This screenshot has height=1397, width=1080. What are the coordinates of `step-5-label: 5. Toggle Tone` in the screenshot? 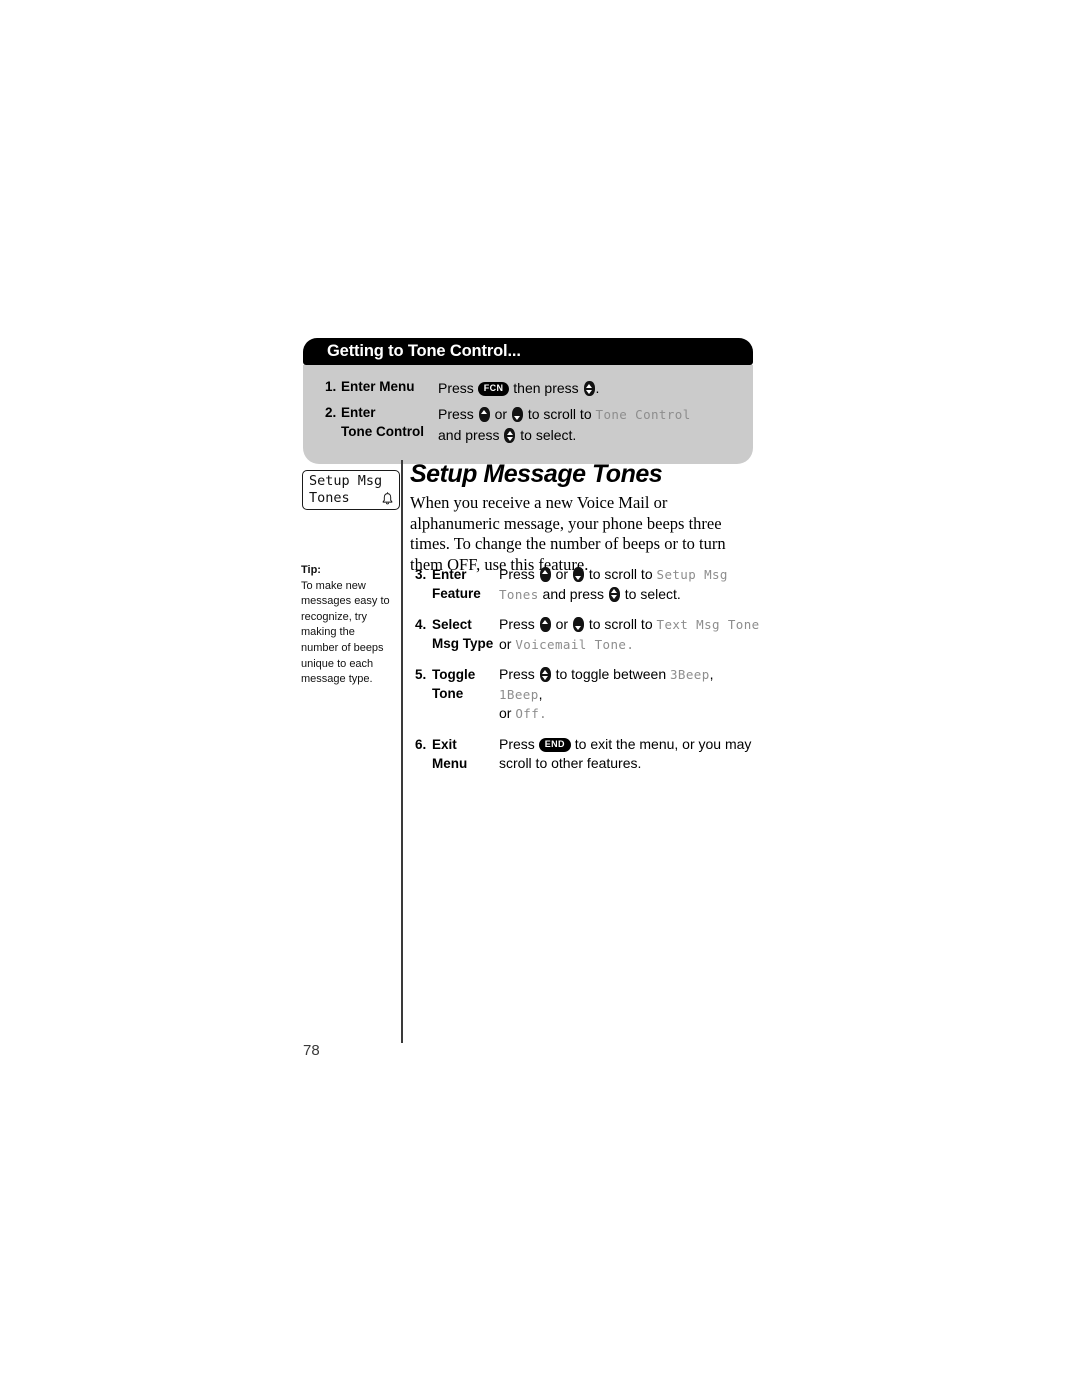 It's located at (457, 694).